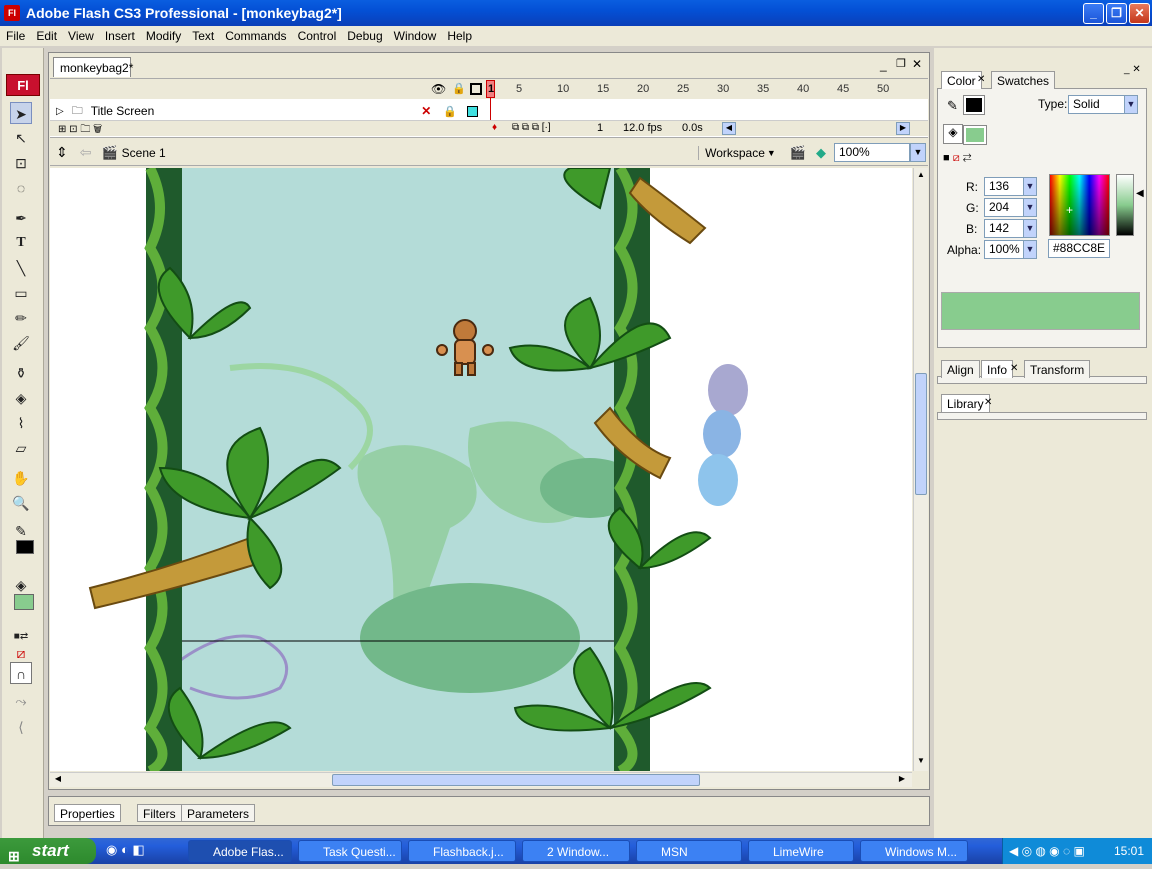 This screenshot has width=1152, height=869. Describe the element at coordinates (1030, 249) in the screenshot. I see `alpha-dropdown-icon: ▼` at that location.